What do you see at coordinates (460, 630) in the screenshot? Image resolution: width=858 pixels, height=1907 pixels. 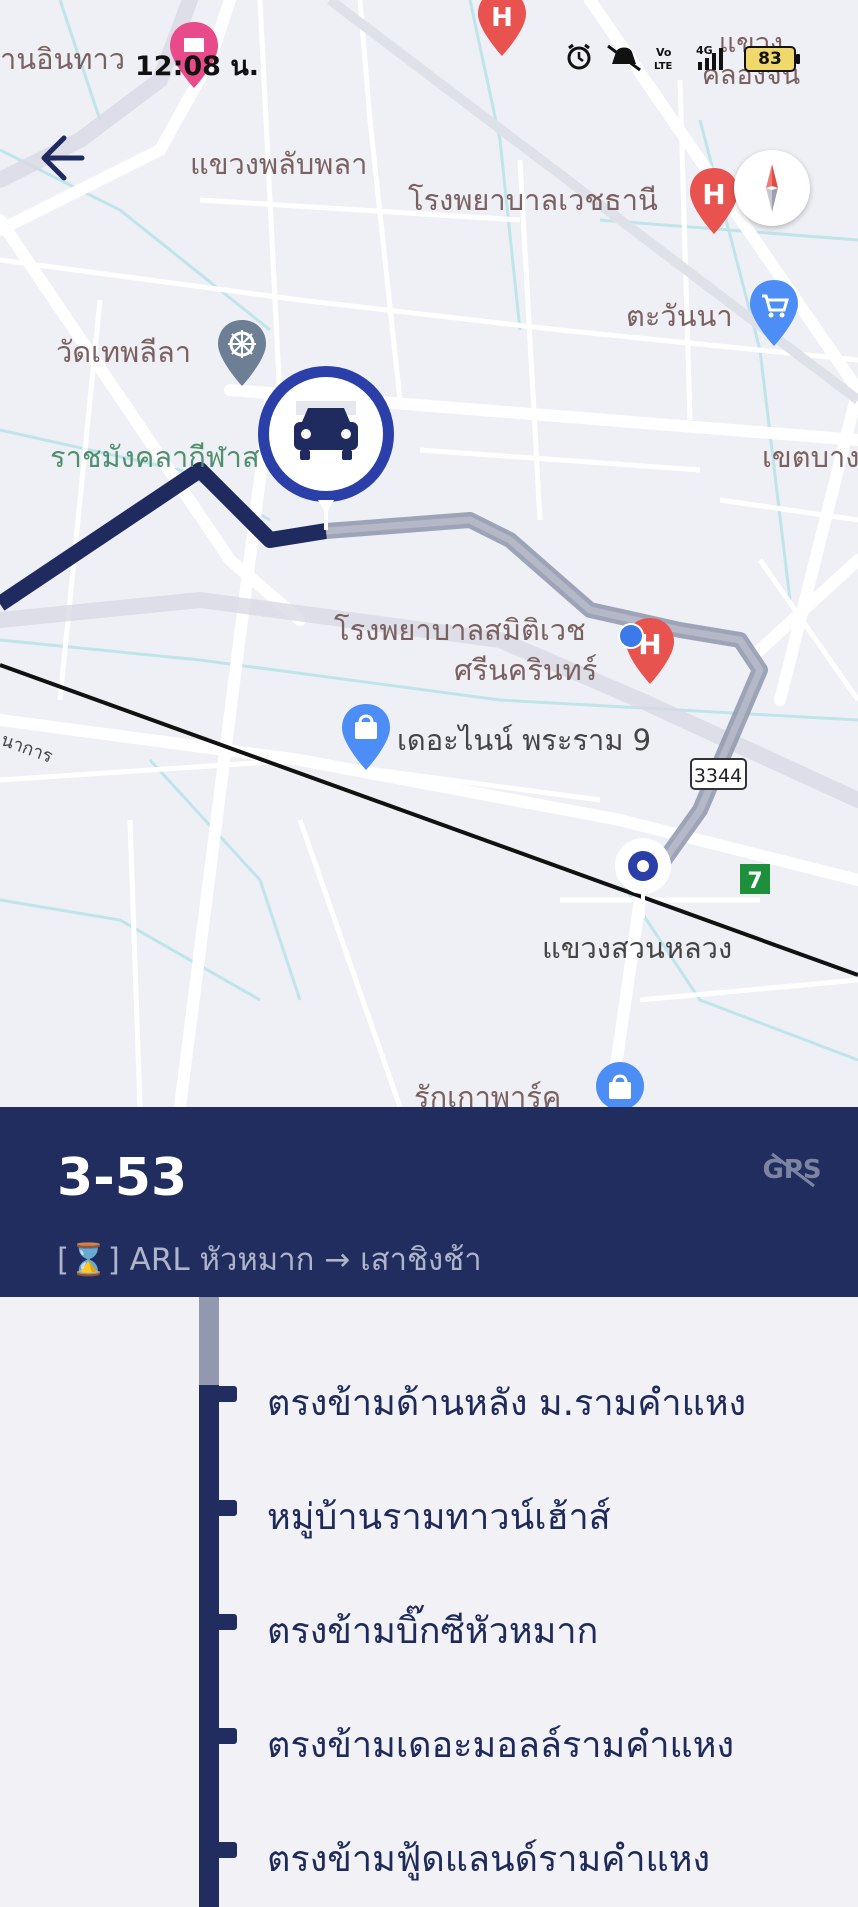 I see `map-label: โรงพยาบาลสมิติเวช` at bounding box center [460, 630].